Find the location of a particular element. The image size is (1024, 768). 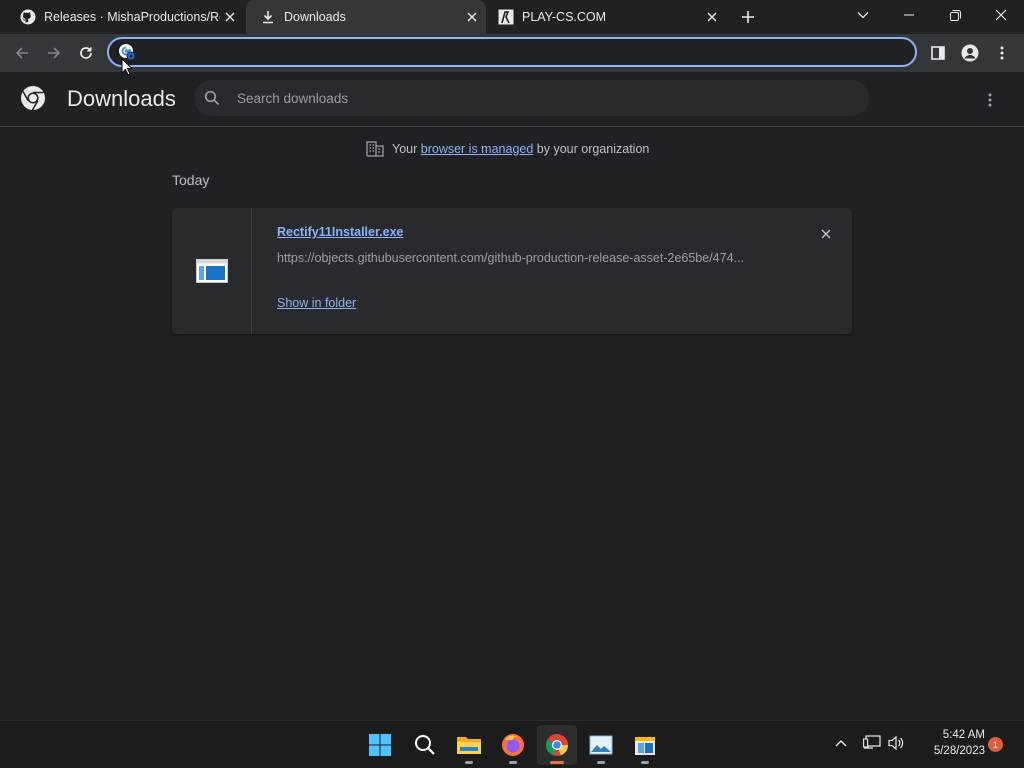

exe-file-icon is located at coordinates (211, 271).